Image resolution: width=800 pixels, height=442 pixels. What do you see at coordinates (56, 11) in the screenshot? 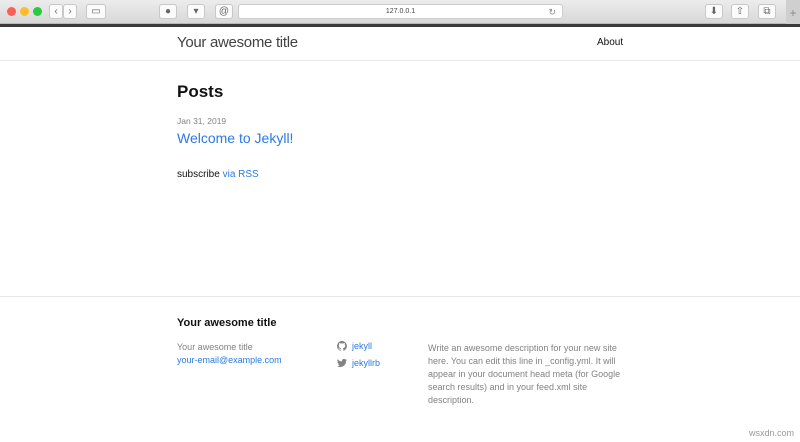
I see `back-button: ‹` at bounding box center [56, 11].